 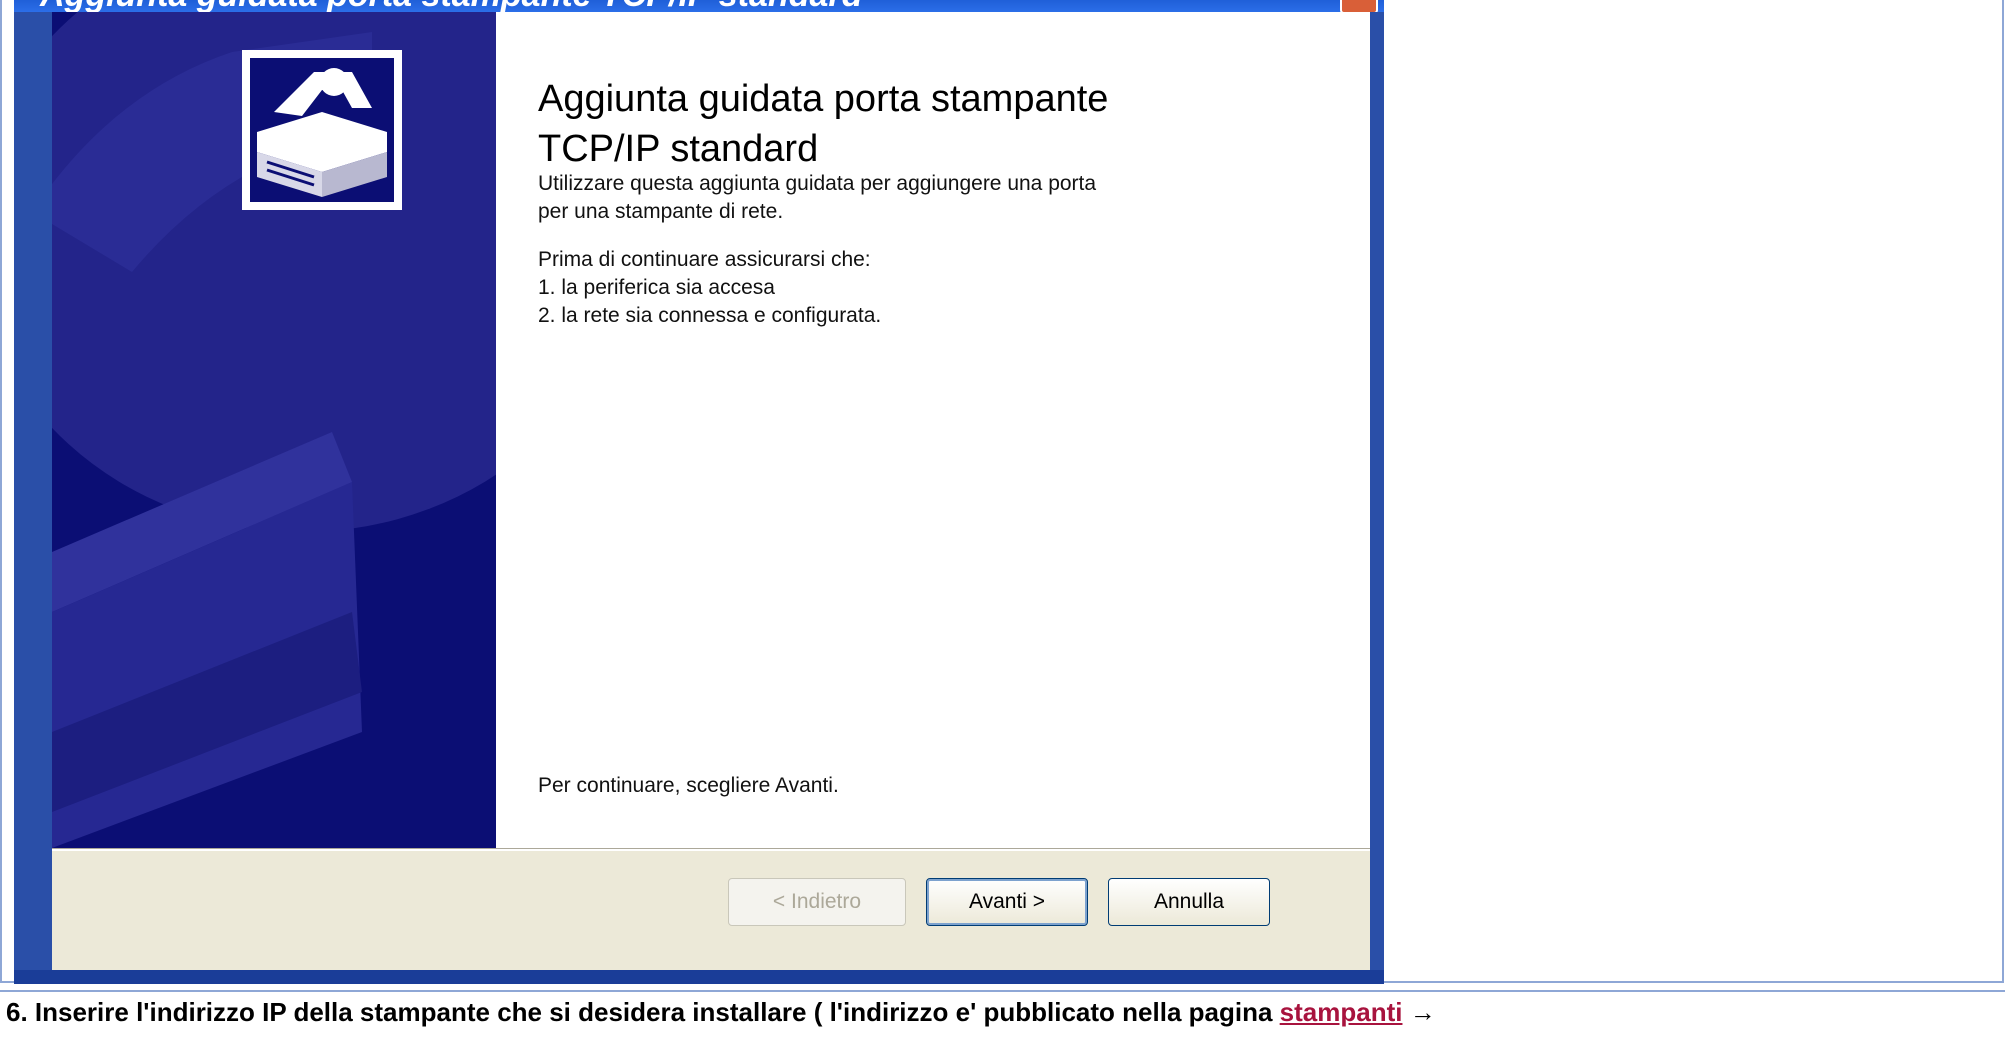 I want to click on cancel-button: Annulla, so click(x=1189, y=902).